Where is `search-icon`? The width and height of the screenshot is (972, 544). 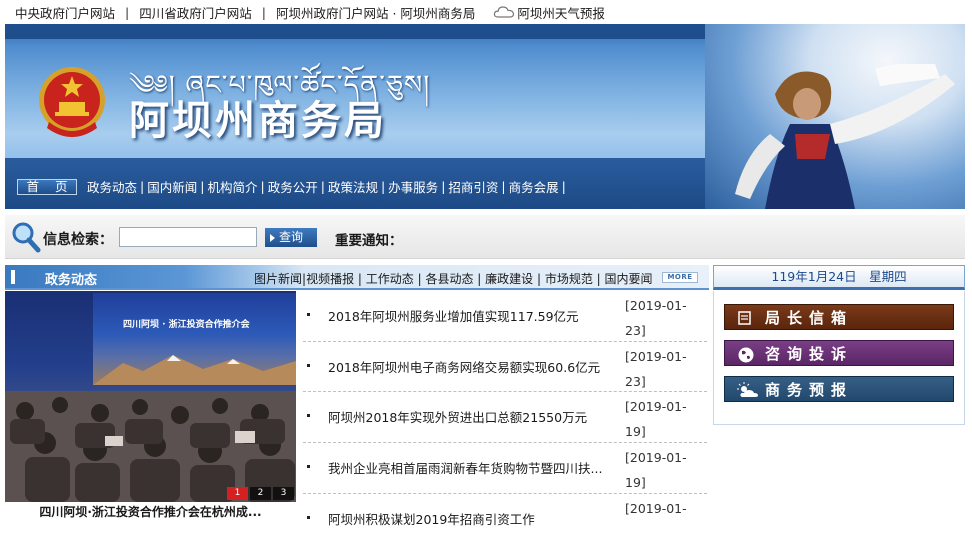
search-icon is located at coordinates (26, 237).